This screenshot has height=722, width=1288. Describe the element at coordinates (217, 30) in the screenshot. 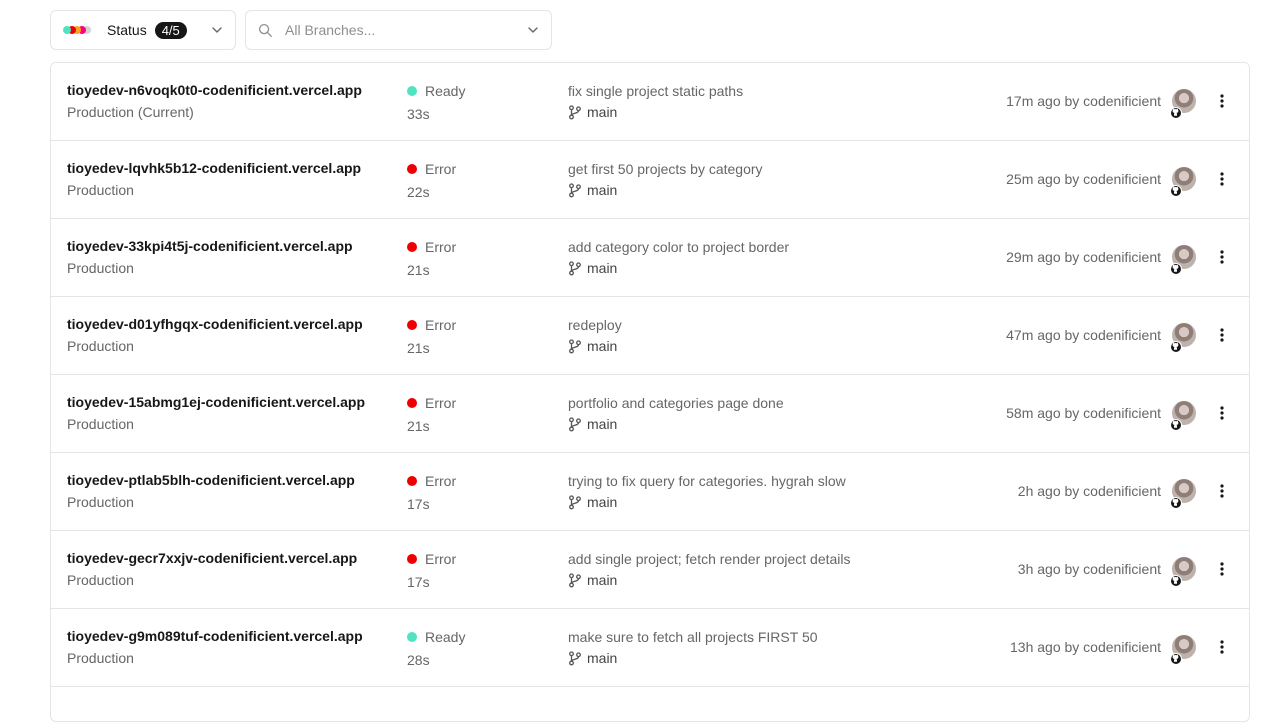

I see `chevron-down-icon` at that location.